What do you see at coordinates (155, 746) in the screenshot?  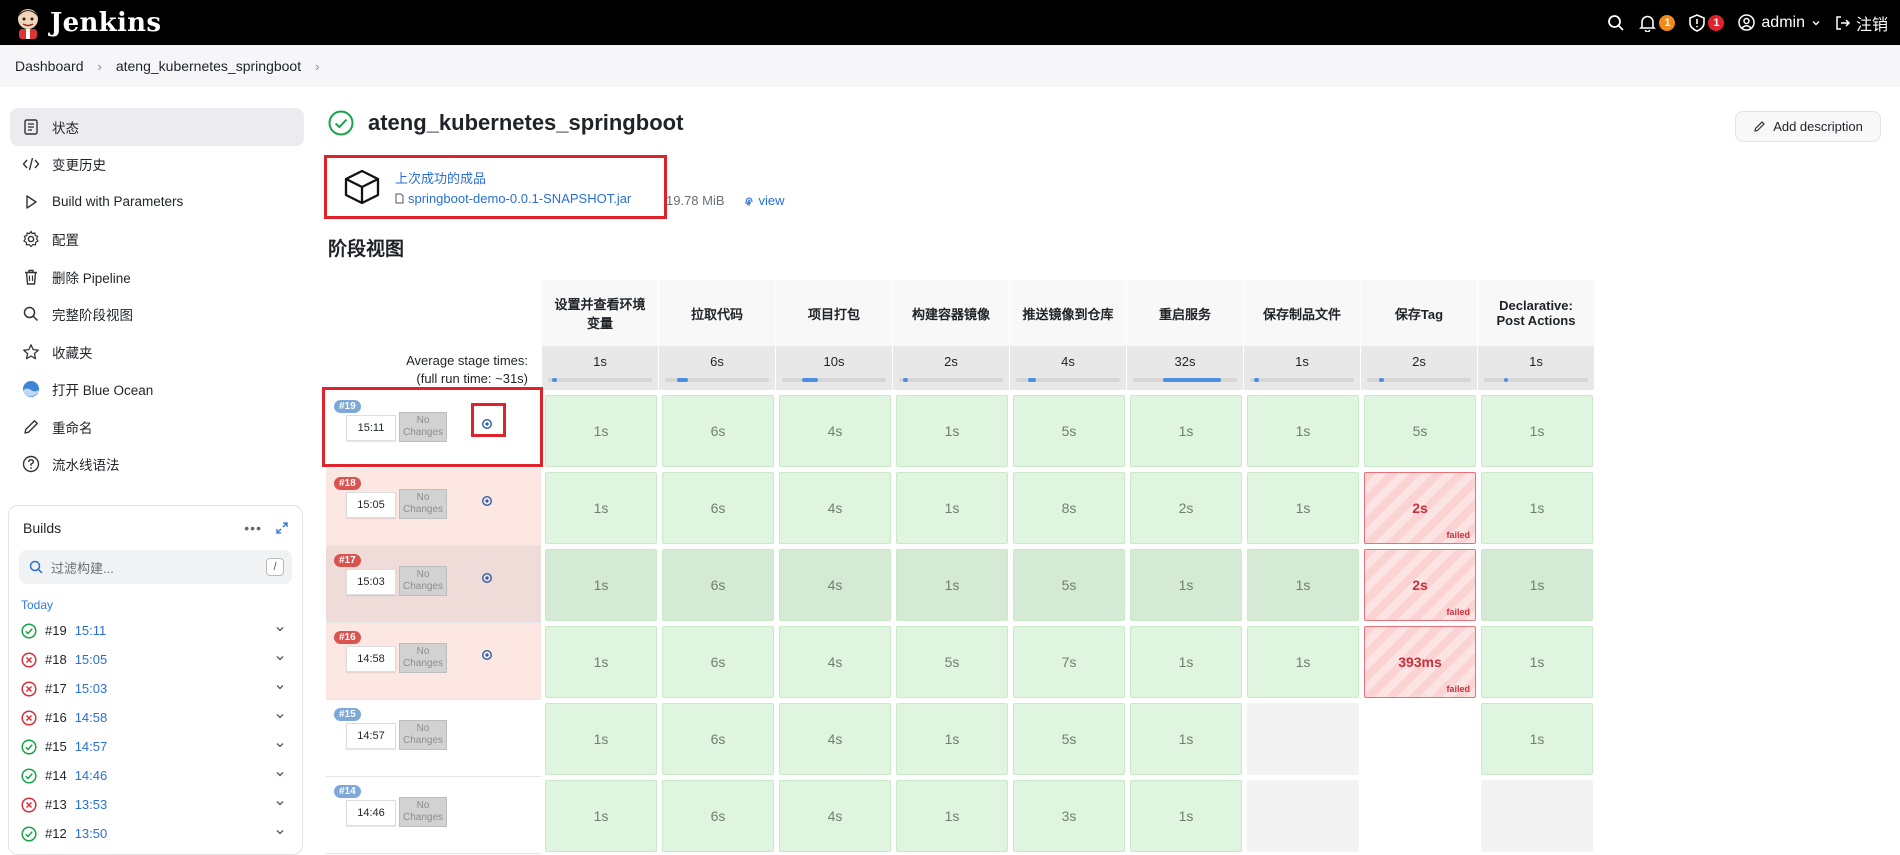 I see `build-list-item: #15 14:57` at bounding box center [155, 746].